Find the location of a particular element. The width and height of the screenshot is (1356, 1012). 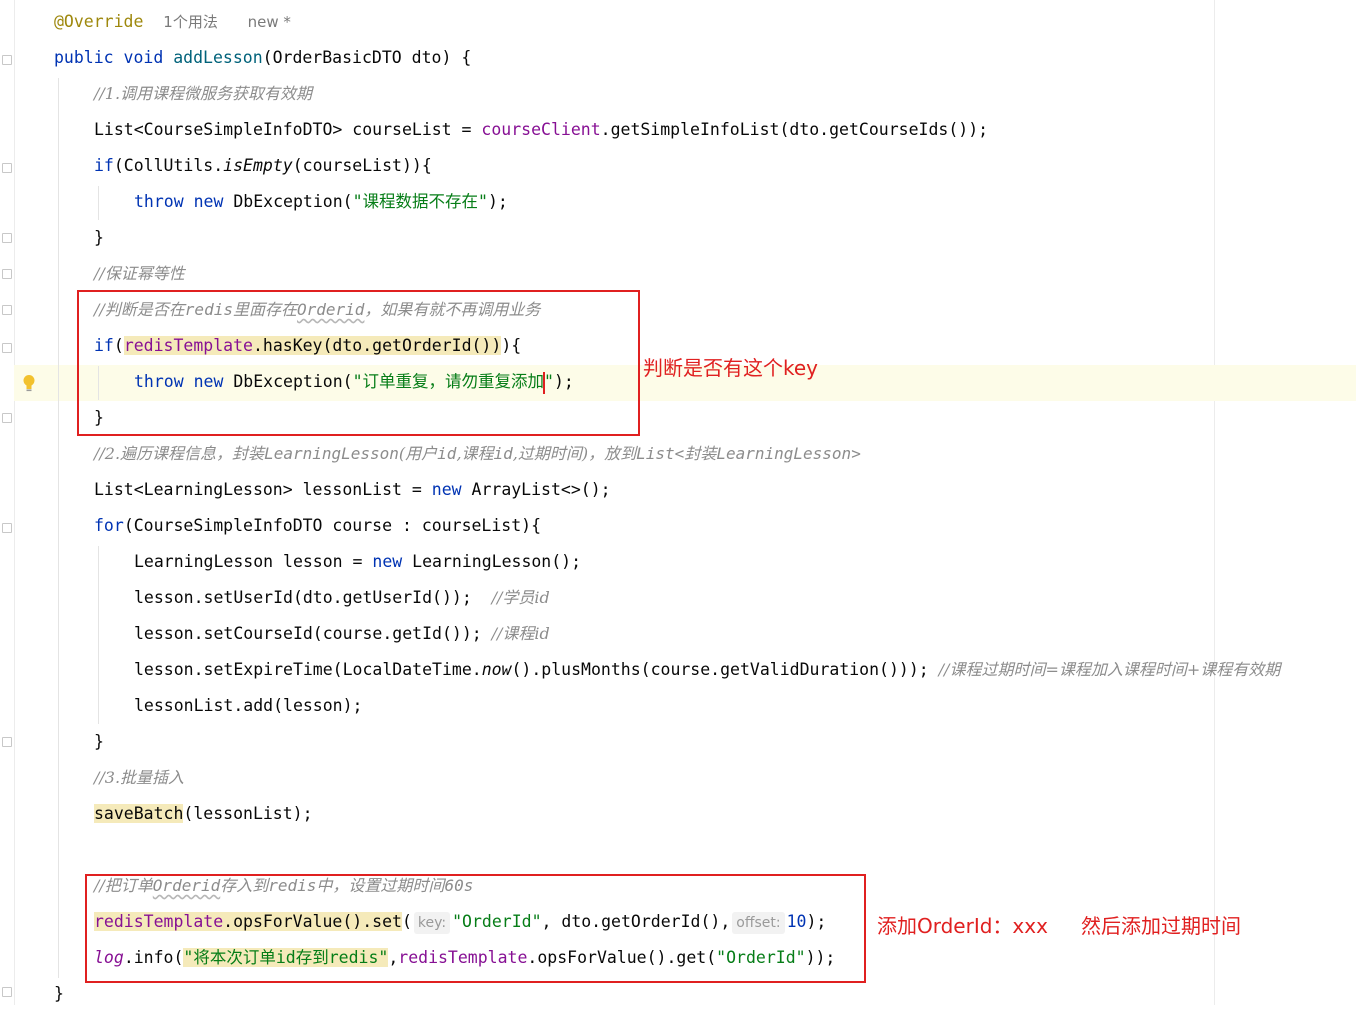

editor-gutter is located at coordinates (7, 502).